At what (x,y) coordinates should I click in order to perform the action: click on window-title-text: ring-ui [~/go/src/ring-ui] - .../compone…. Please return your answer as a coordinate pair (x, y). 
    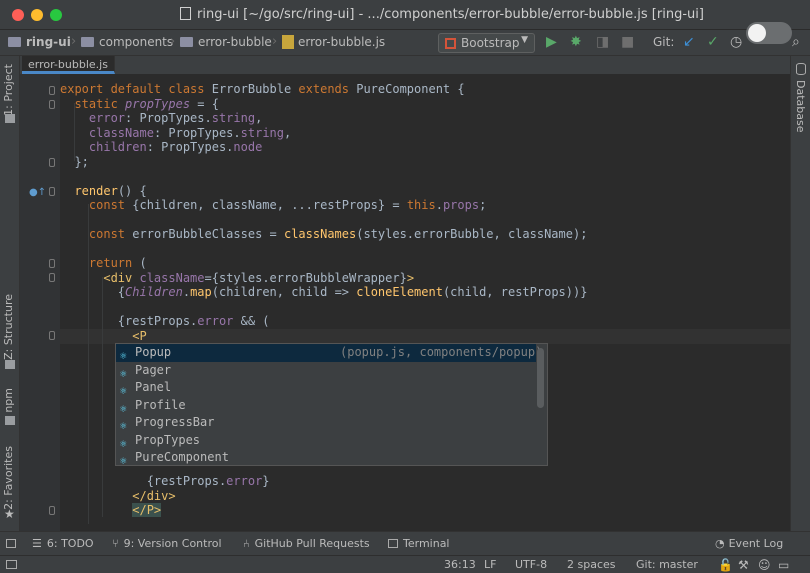
    Looking at the image, I should click on (450, 14).